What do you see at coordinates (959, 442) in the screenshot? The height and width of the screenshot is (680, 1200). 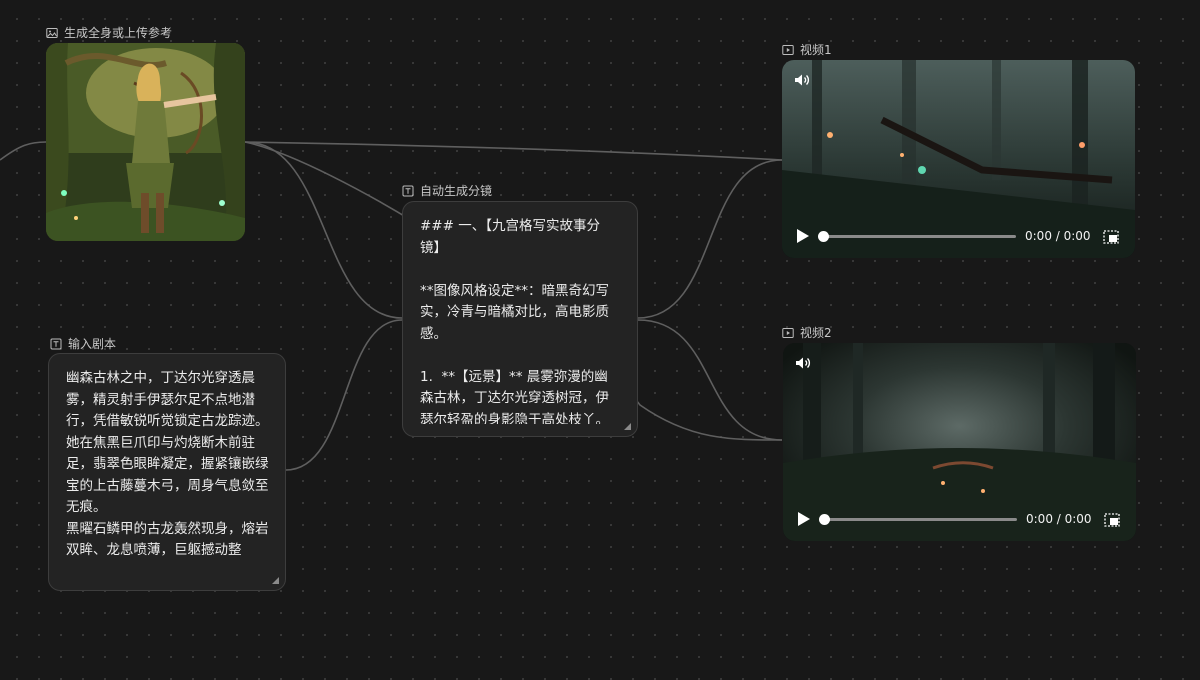 I see `video2-player: 0:00 / 0:00` at bounding box center [959, 442].